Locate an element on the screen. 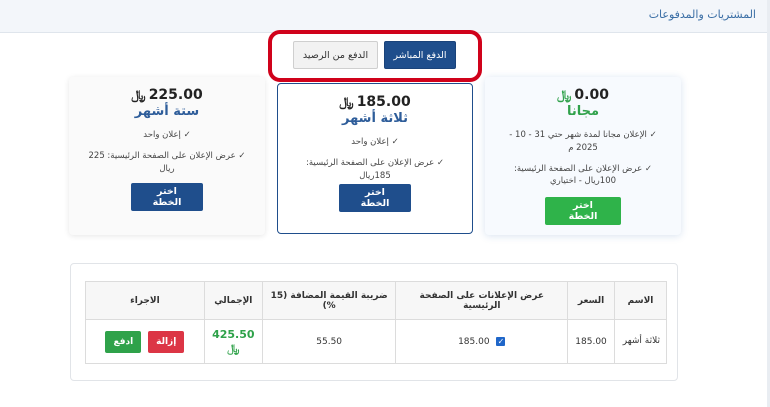  page-title: المشتريات والمدفوعات is located at coordinates (702, 14).